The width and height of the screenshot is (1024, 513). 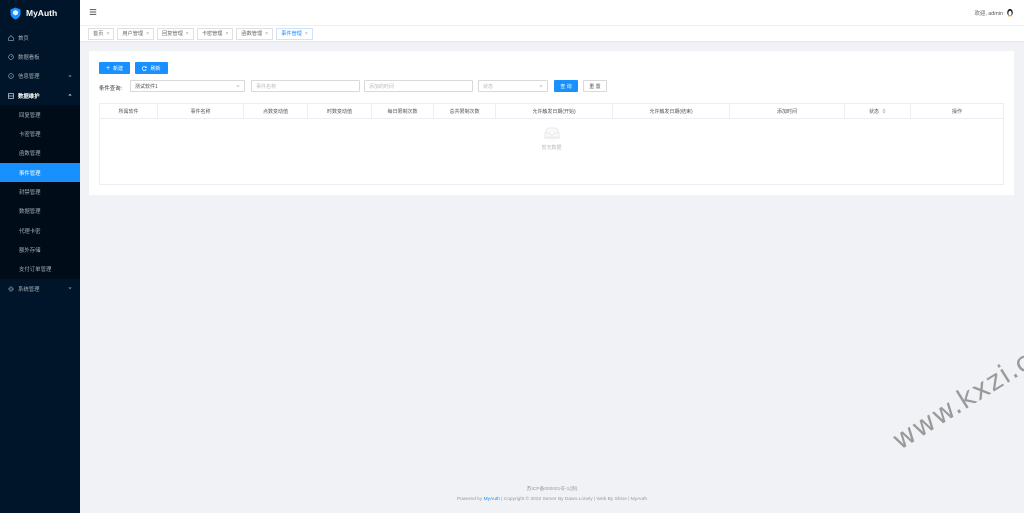 I want to click on tab-label: 事件管理, so click(x=291, y=34).